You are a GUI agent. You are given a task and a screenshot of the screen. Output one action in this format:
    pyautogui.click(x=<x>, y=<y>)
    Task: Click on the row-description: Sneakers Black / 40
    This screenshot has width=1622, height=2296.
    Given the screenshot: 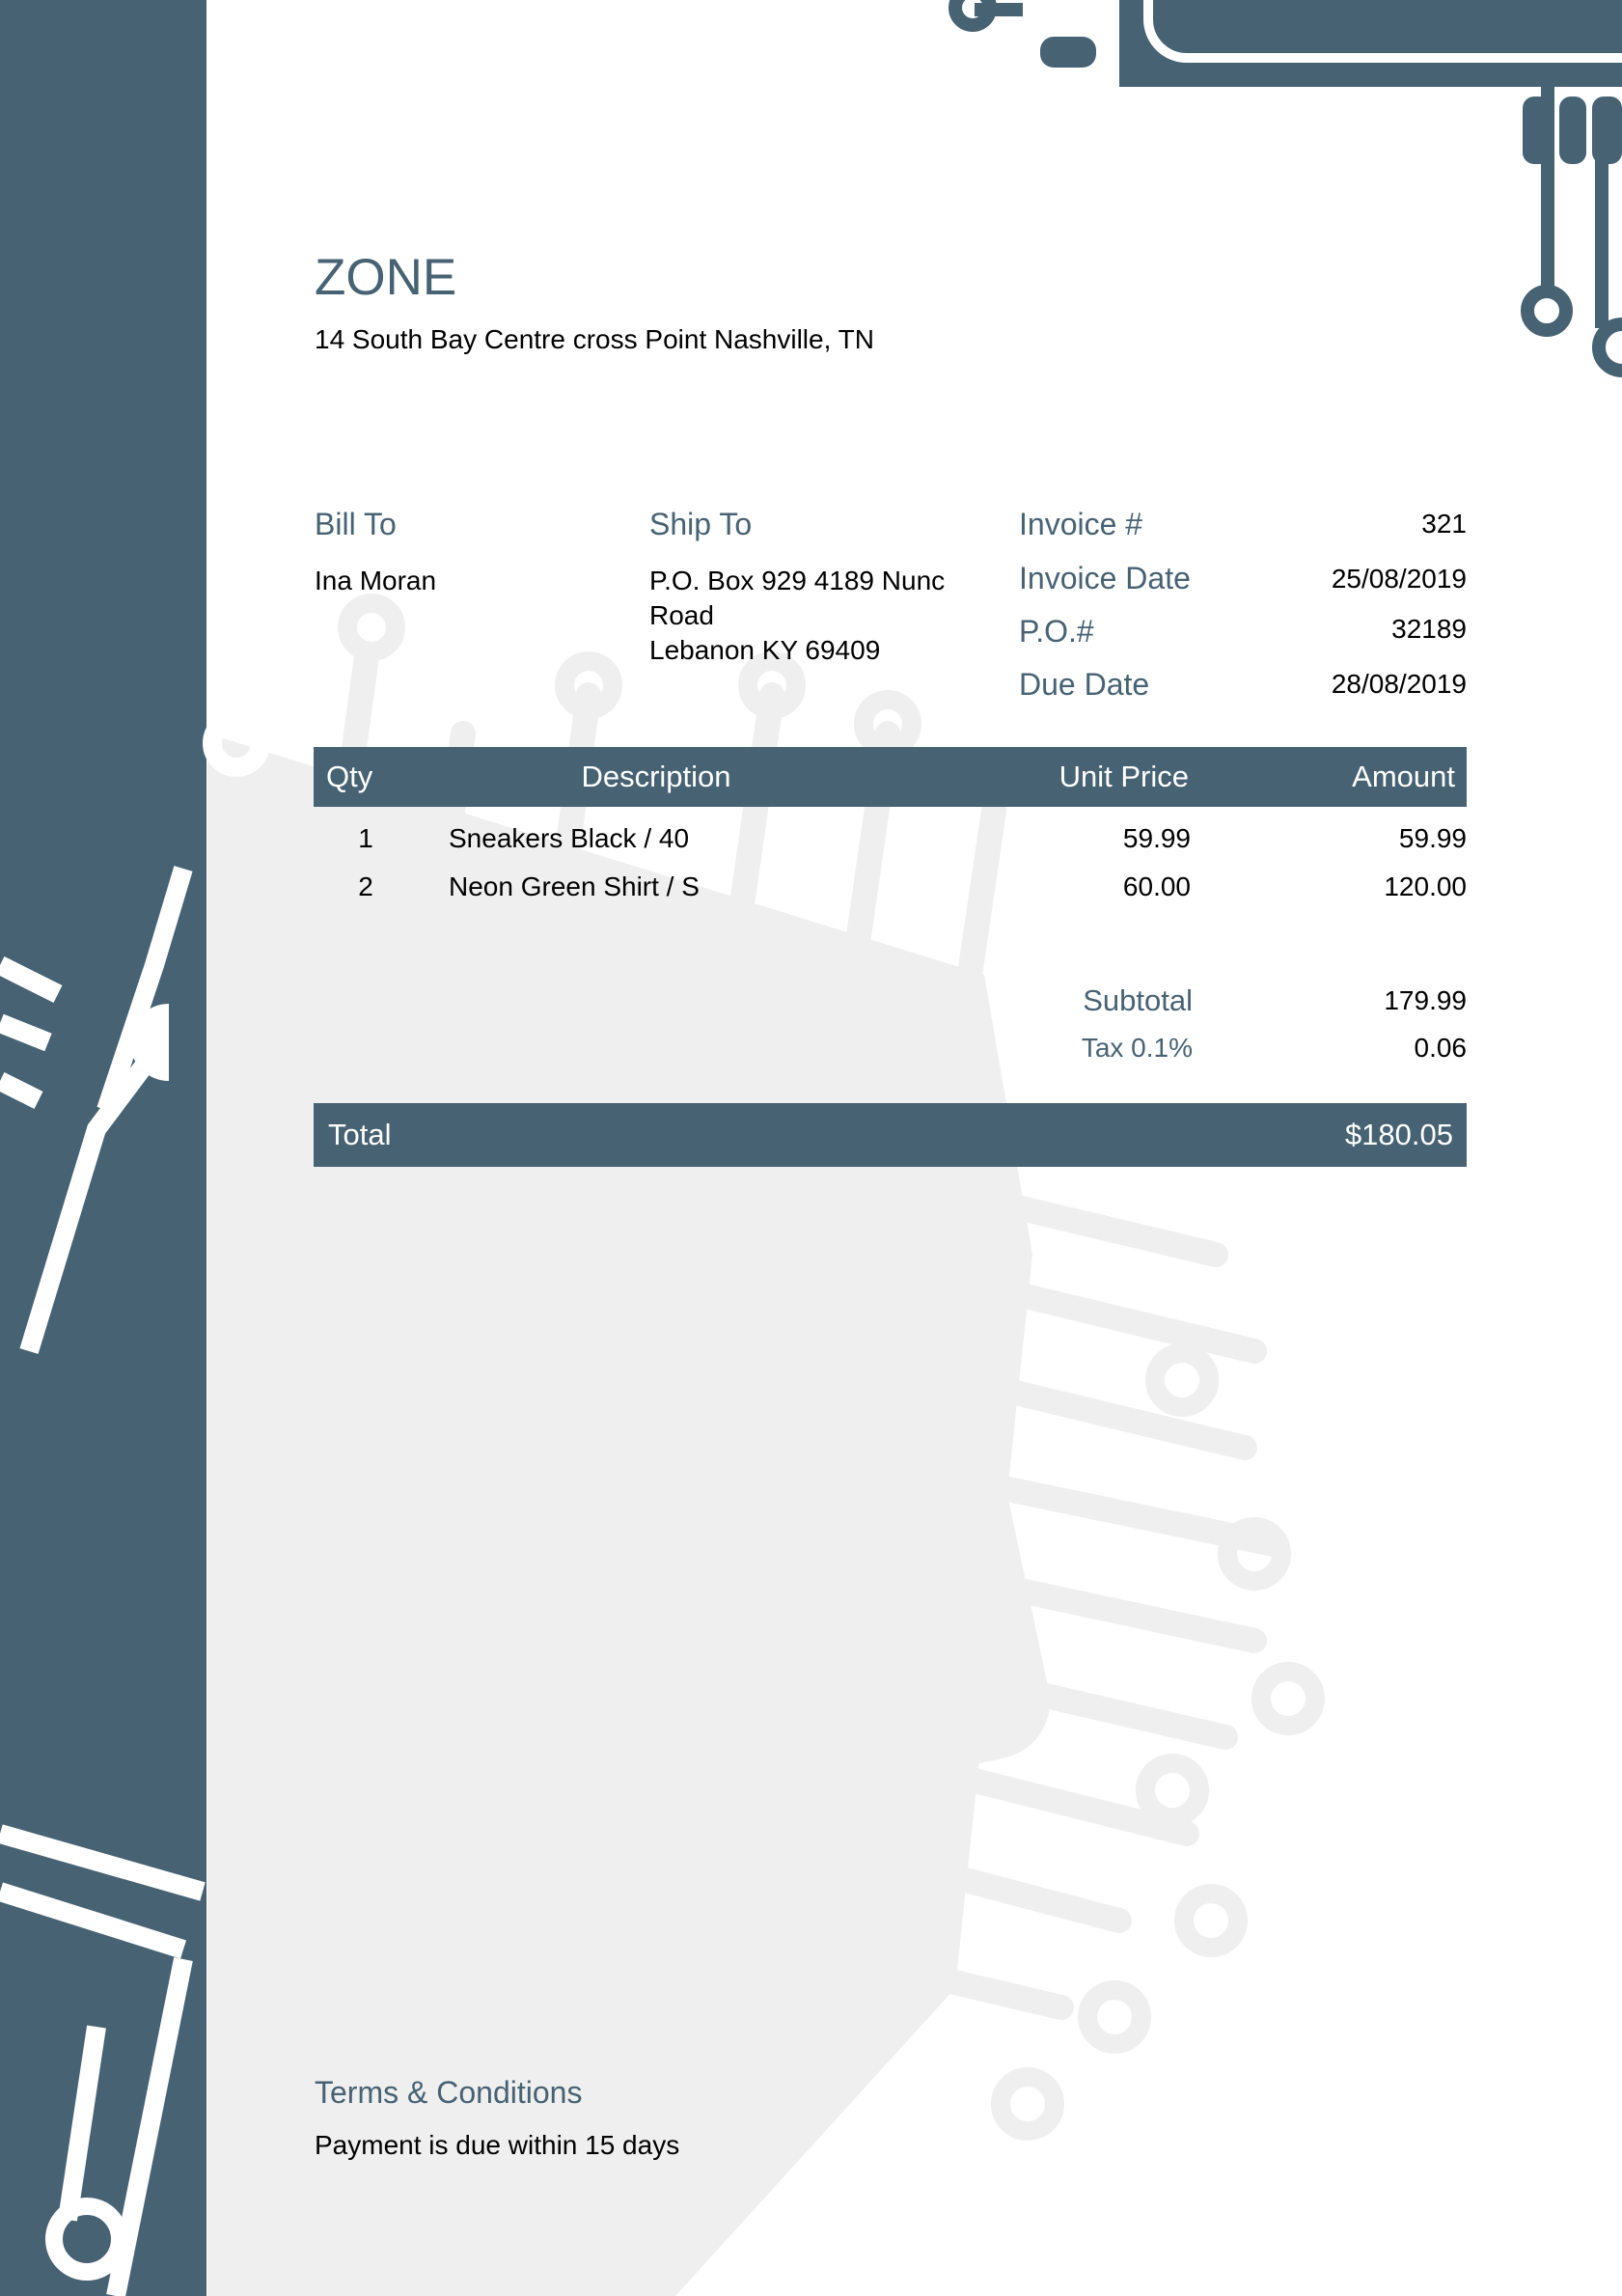 What is the action you would take?
    pyautogui.click(x=569, y=838)
    